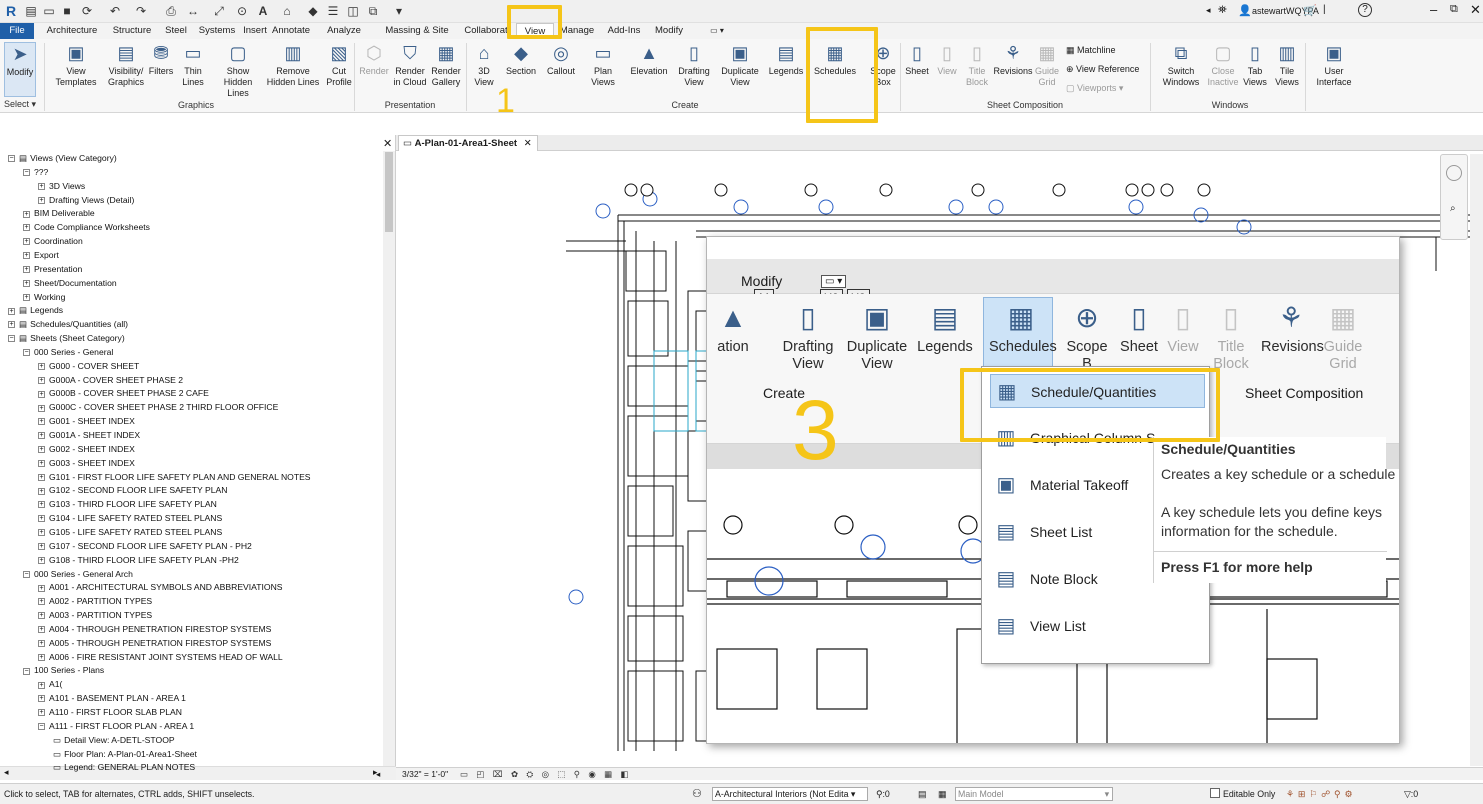 This screenshot has height=804, width=1483. What do you see at coordinates (1365, 10) in the screenshot?
I see `help-icon: ?` at bounding box center [1365, 10].